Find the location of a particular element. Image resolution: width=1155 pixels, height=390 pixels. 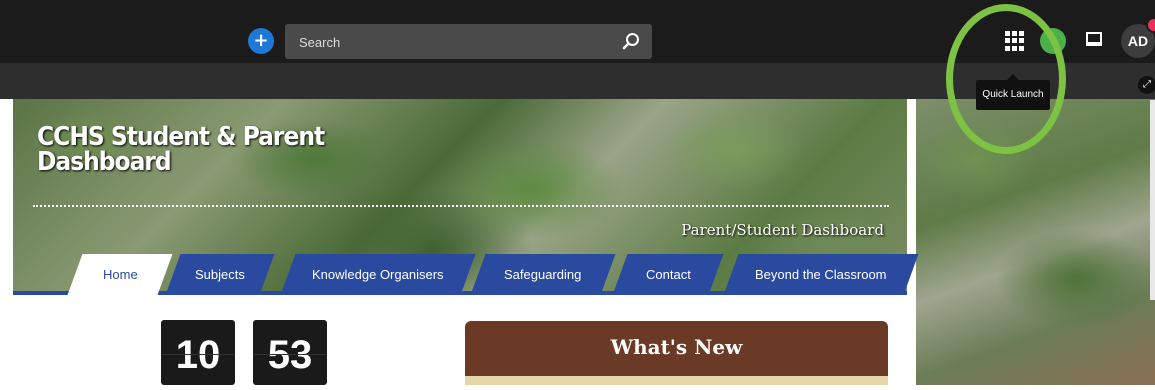

expand-icon: ⤢ is located at coordinates (1146, 85).